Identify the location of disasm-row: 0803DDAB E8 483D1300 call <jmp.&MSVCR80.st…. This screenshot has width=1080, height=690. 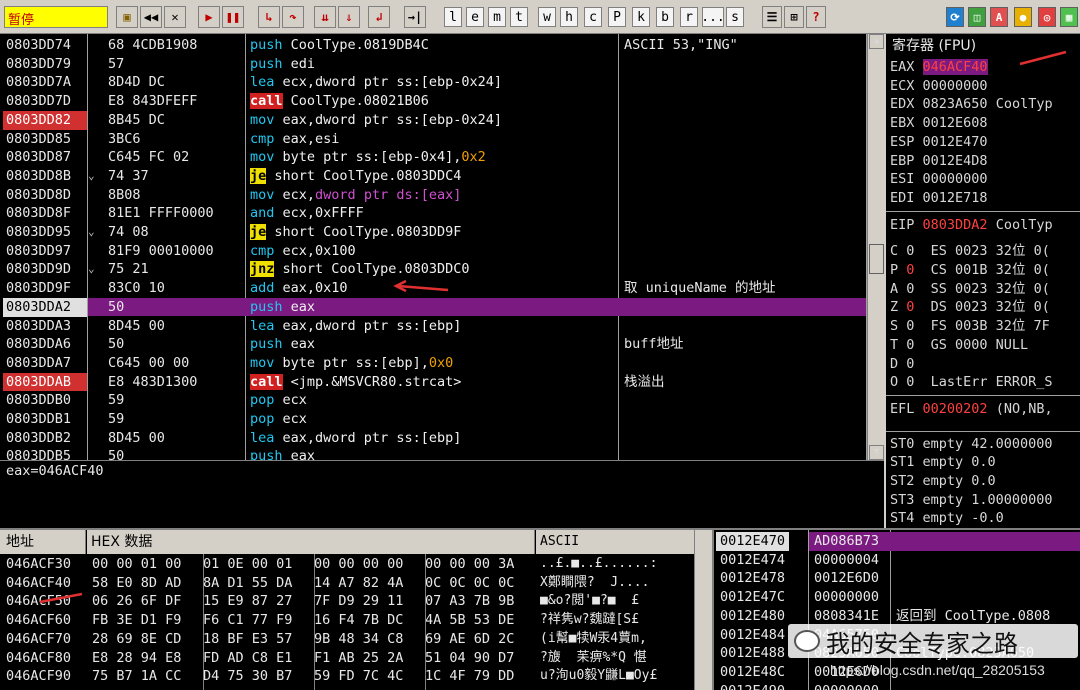
(433, 382).